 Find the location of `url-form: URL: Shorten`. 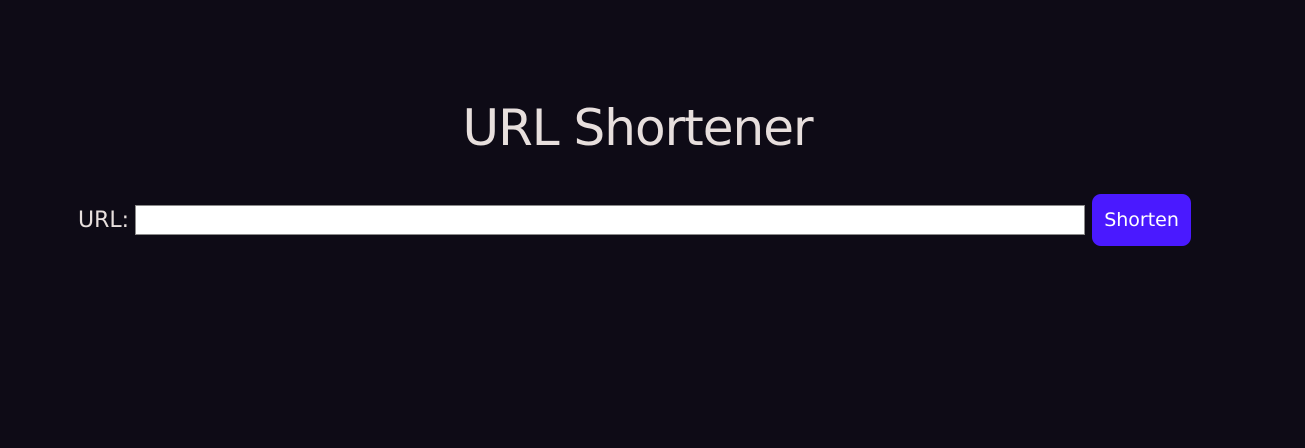

url-form: URL: Shorten is located at coordinates (635, 220).